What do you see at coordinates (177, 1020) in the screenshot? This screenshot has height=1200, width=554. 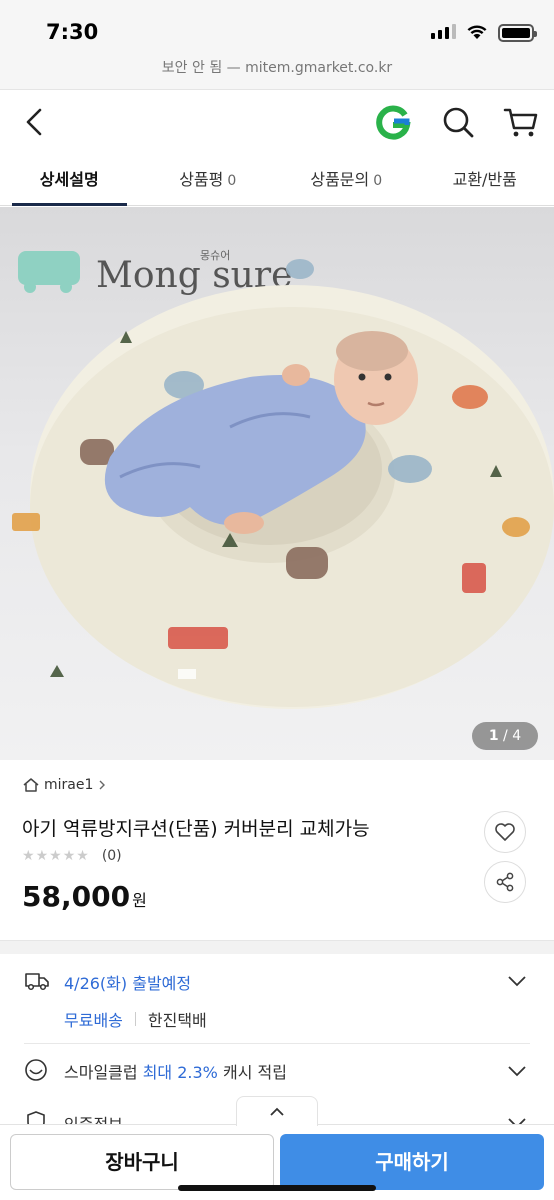 I see `carrier-name: 한진택배` at bounding box center [177, 1020].